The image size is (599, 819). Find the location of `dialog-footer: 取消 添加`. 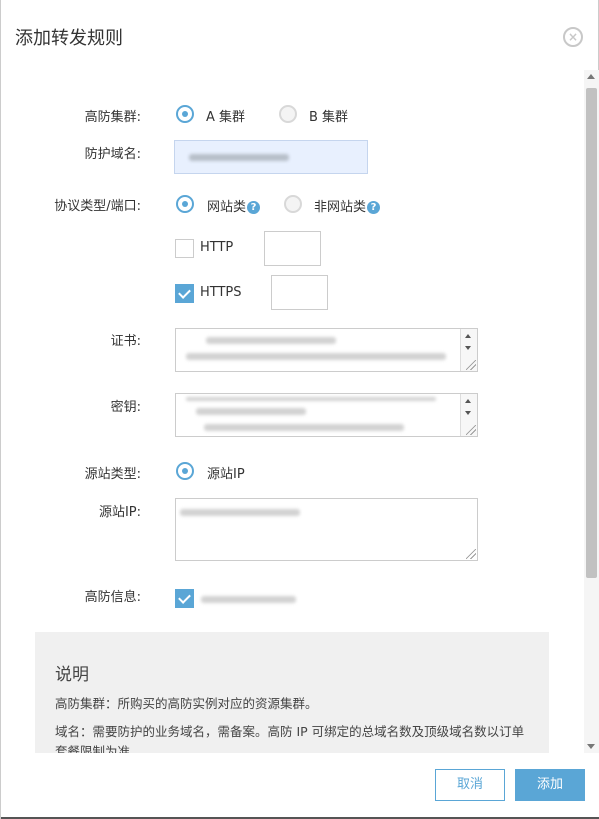

dialog-footer: 取消 添加 is located at coordinates (300, 786).